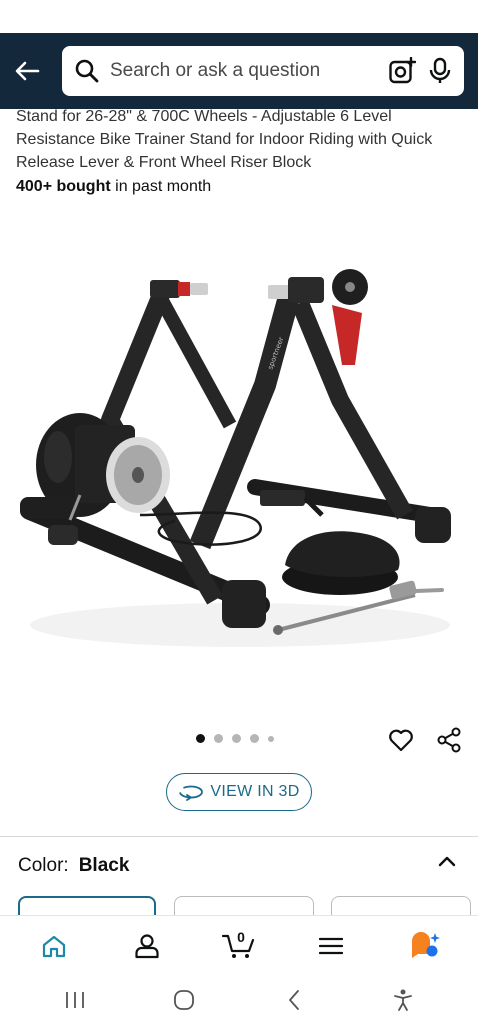 This screenshot has width=478, height=1024. Describe the element at coordinates (247, 71) in the screenshot. I see `search-input` at that location.